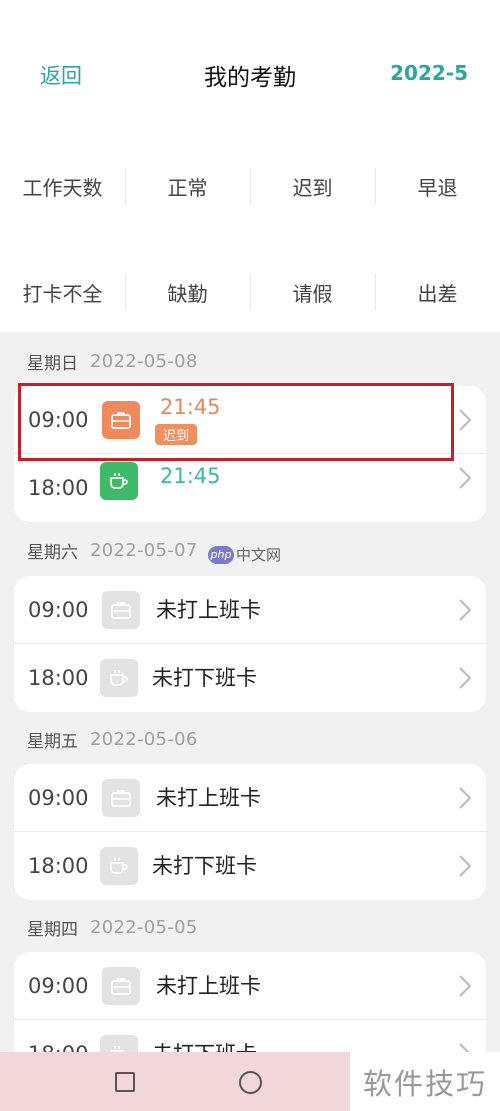 This screenshot has width=500, height=1111. I want to click on stats-row-2: 打卡不全 缺勤 请假 出差, so click(250, 292).